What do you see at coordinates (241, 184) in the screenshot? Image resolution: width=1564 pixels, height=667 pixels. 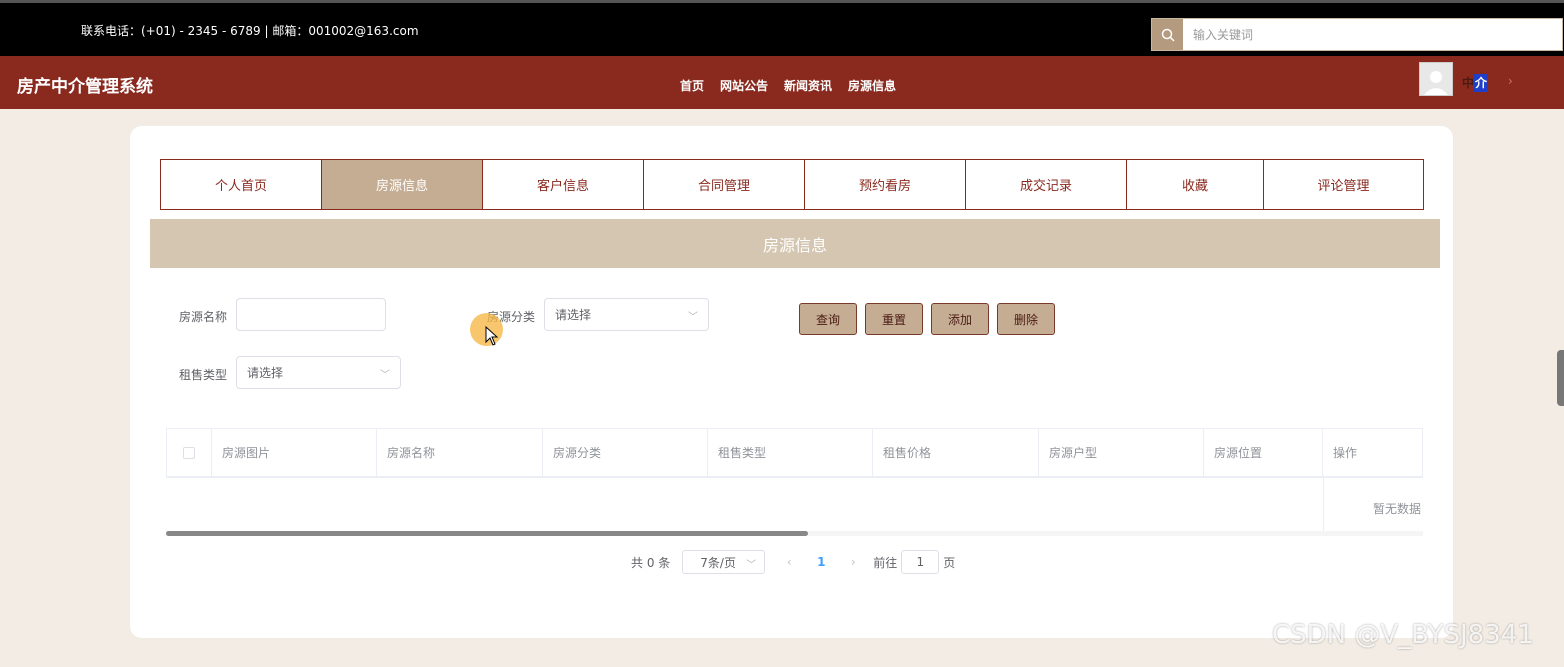 I see `tab-personal-home: 个人首页` at bounding box center [241, 184].